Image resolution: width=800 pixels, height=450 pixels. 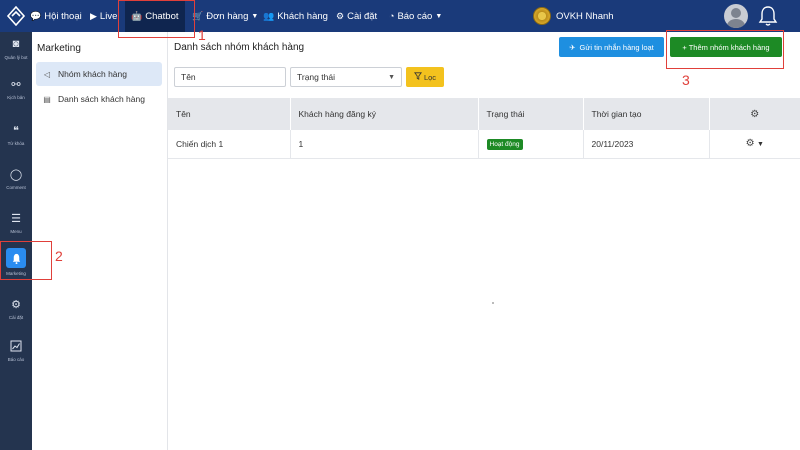 I want to click on rail-label: Cài đặt, so click(x=16, y=317).